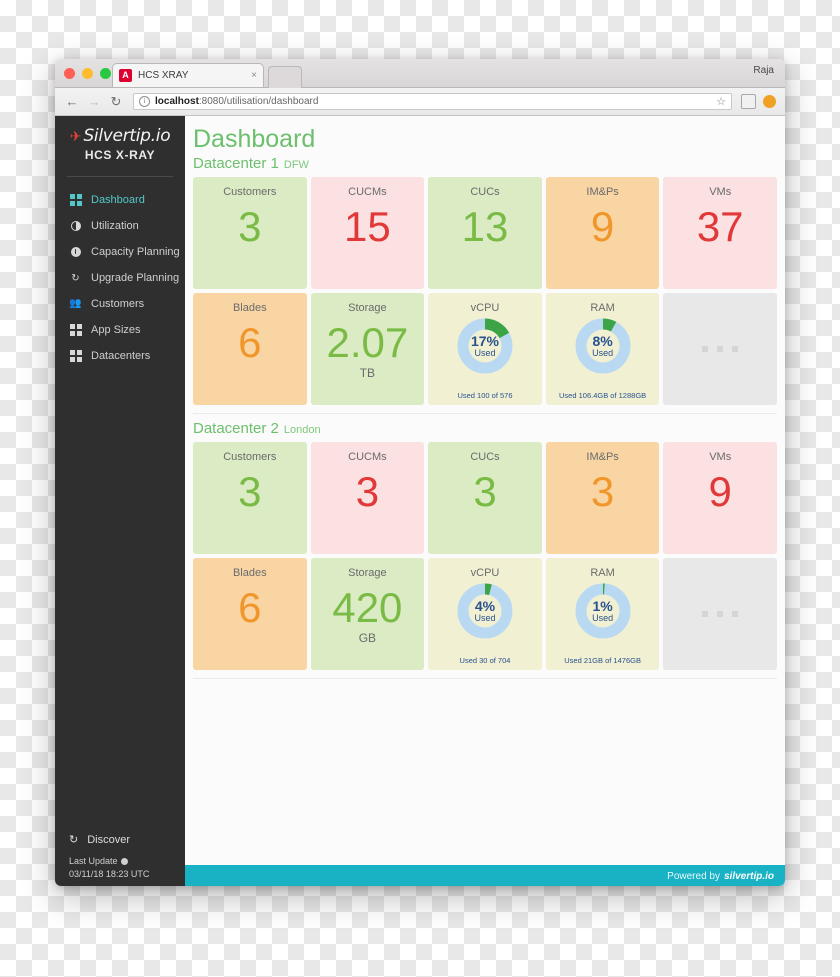 This screenshot has width=840, height=977. I want to click on window-traffic-lights, so click(87, 73).